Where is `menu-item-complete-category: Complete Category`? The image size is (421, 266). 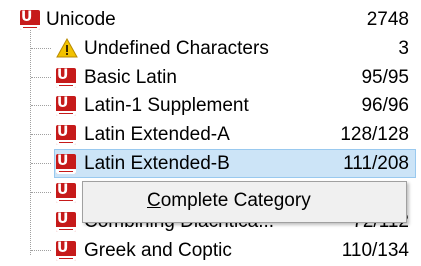 menu-item-complete-category: Complete Category is located at coordinates (229, 201).